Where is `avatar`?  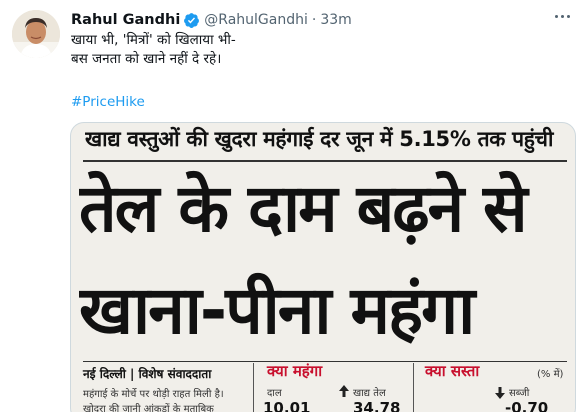
avatar is located at coordinates (36, 34).